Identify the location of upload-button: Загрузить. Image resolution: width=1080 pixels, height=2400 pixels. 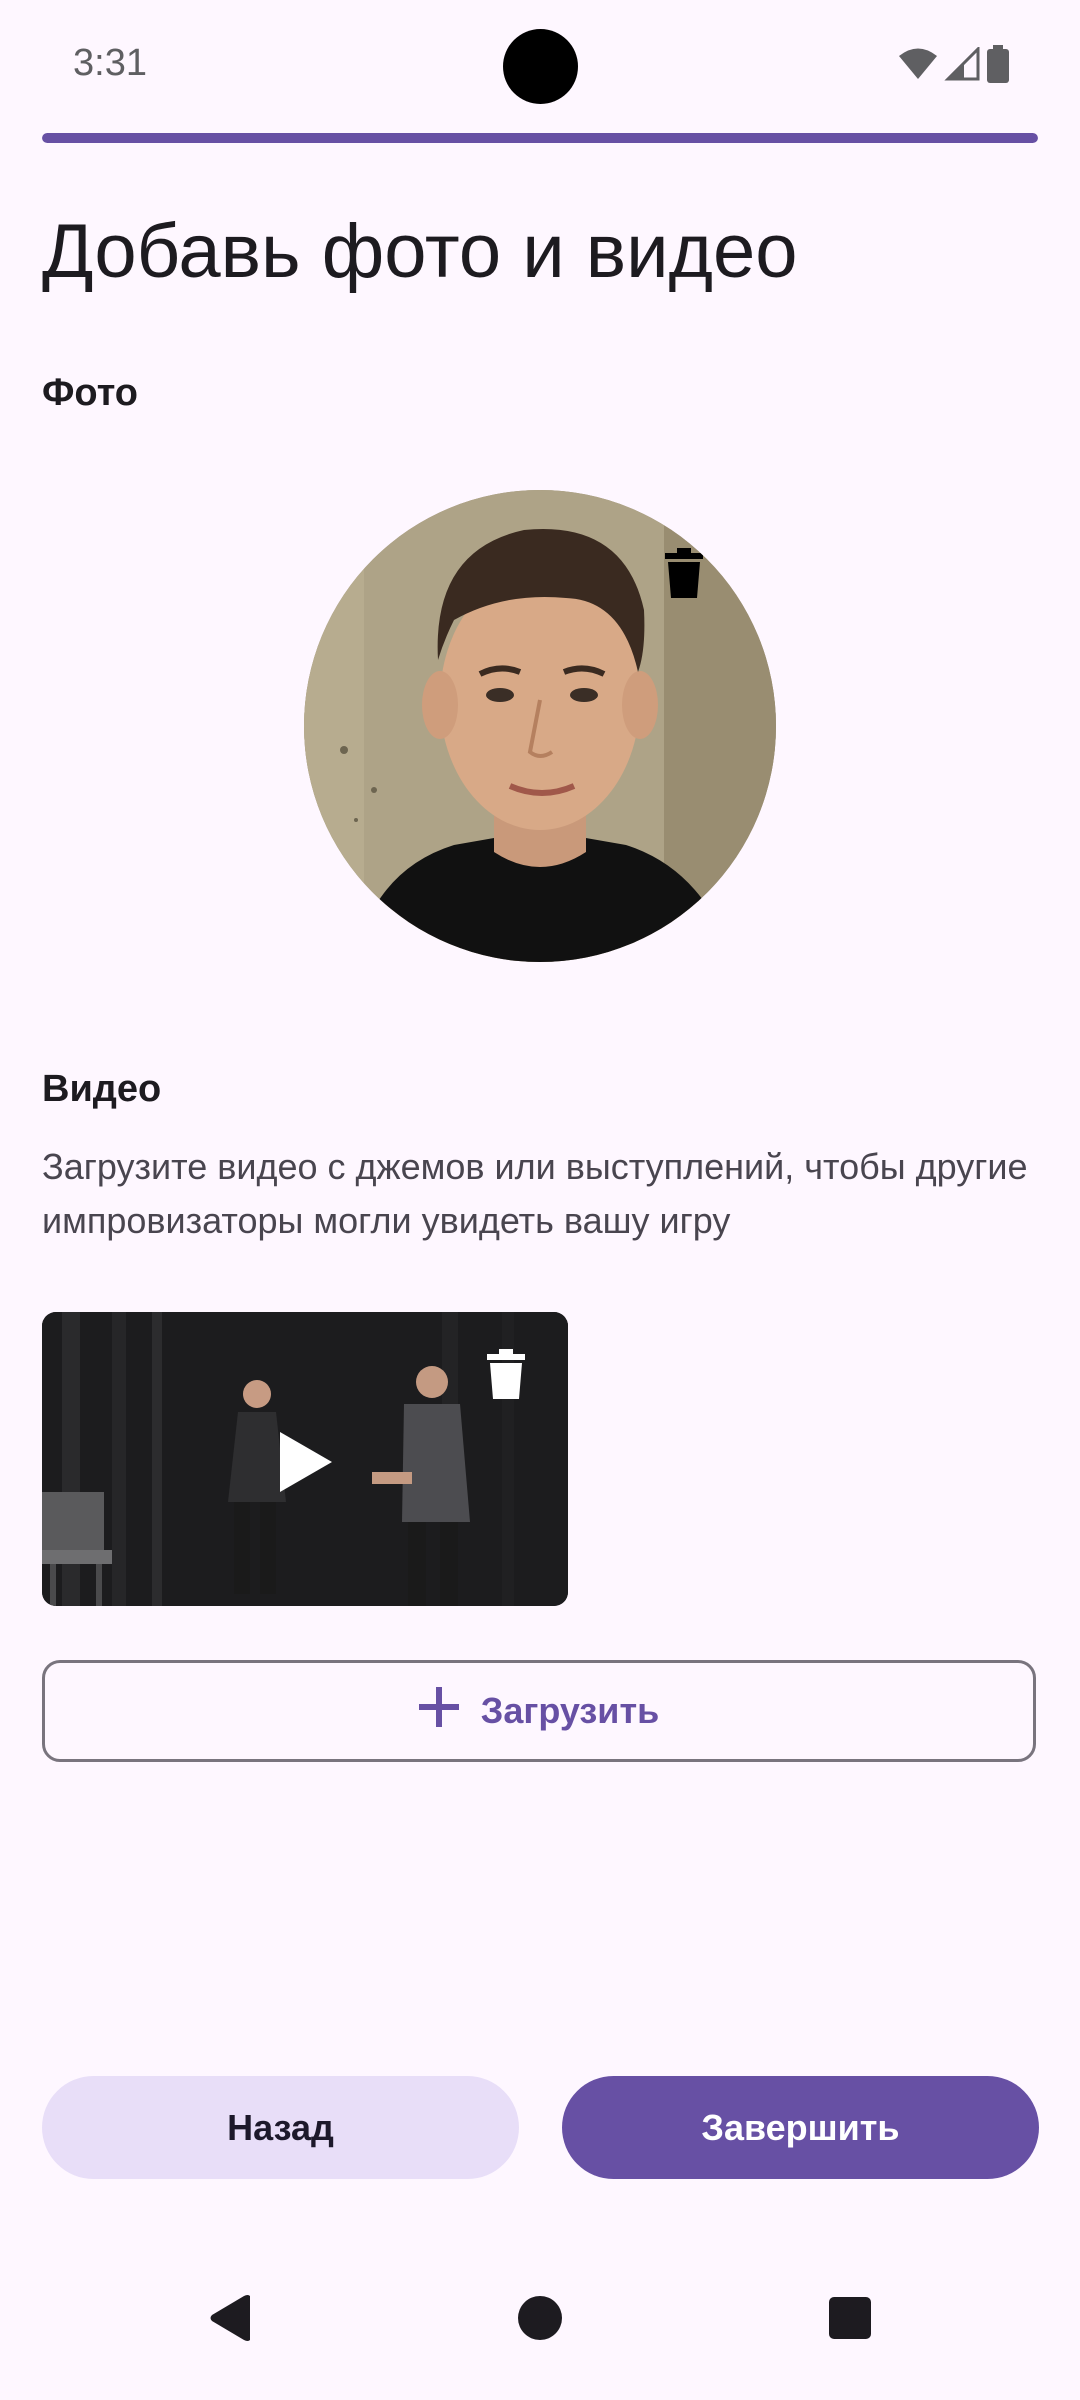
(539, 1711).